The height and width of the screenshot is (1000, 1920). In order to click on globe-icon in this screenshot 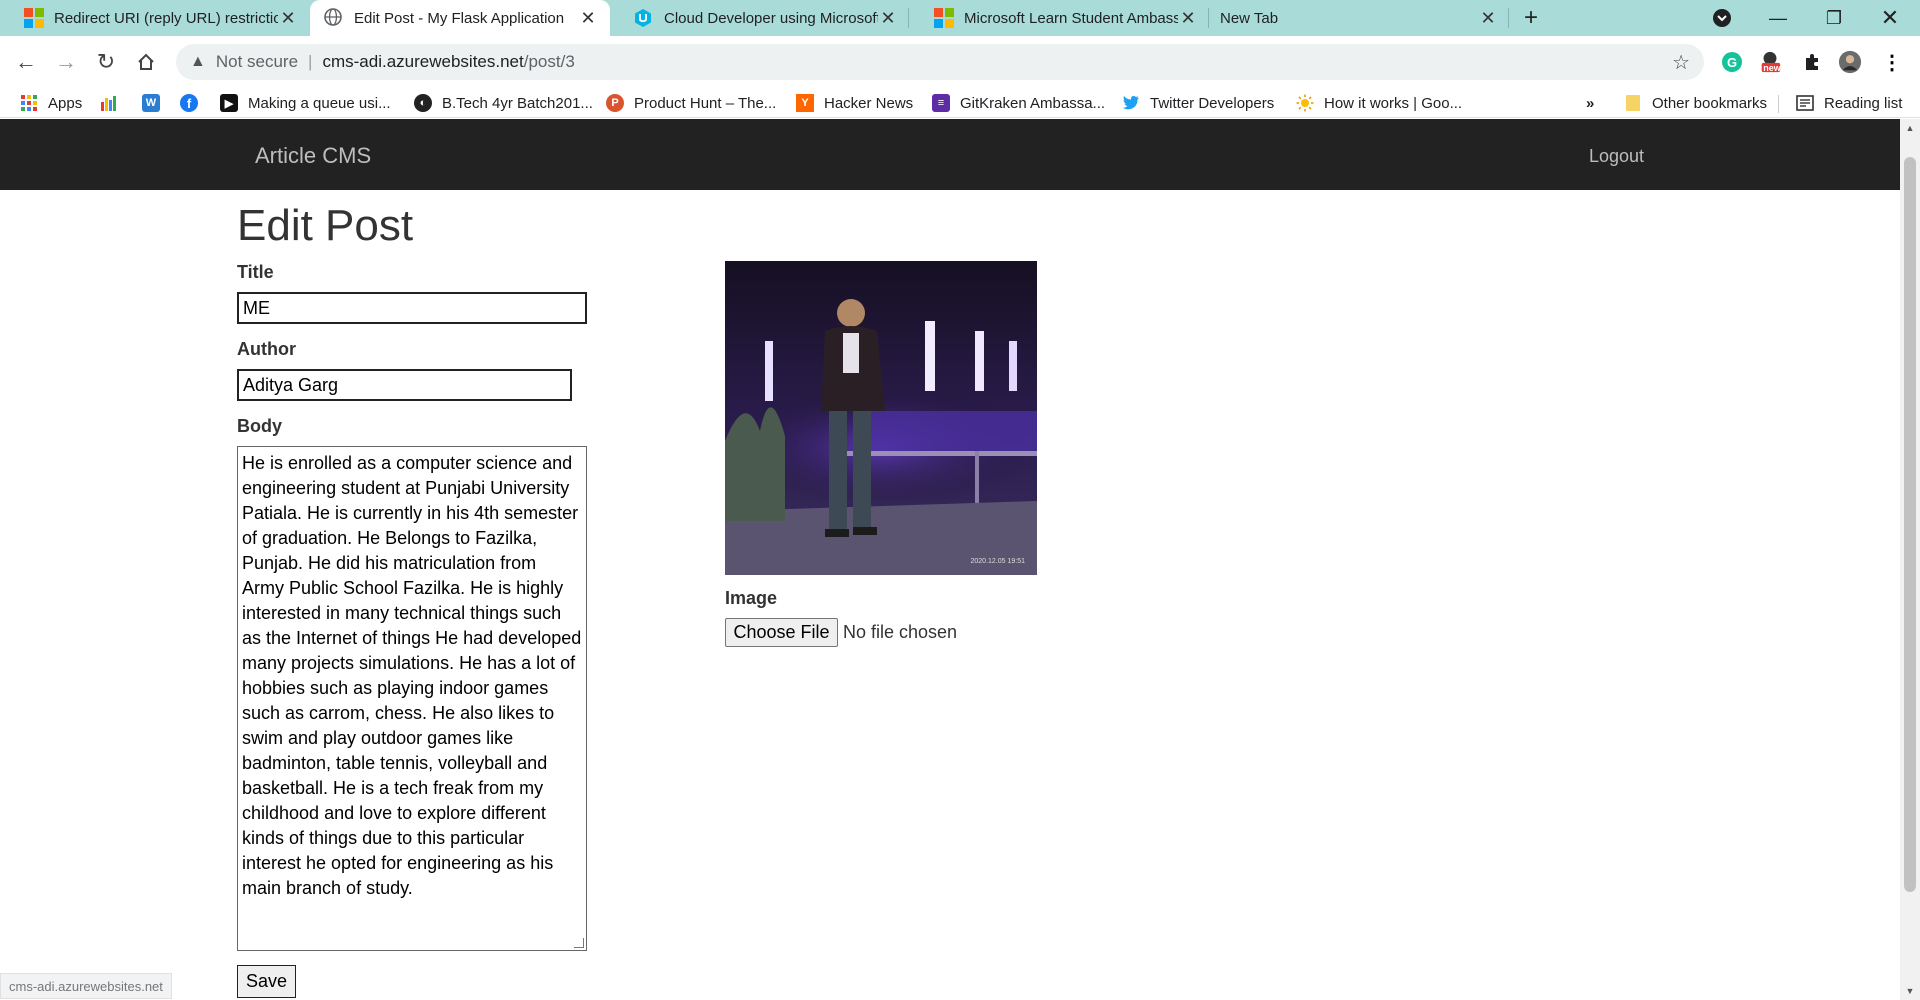, I will do `click(334, 18)`.